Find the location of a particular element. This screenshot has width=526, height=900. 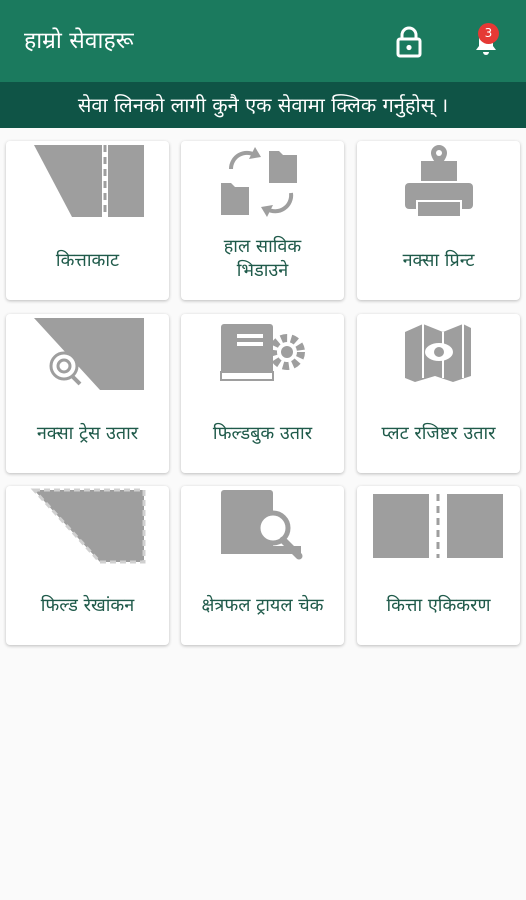

notification-badge: 3 is located at coordinates (488, 33).